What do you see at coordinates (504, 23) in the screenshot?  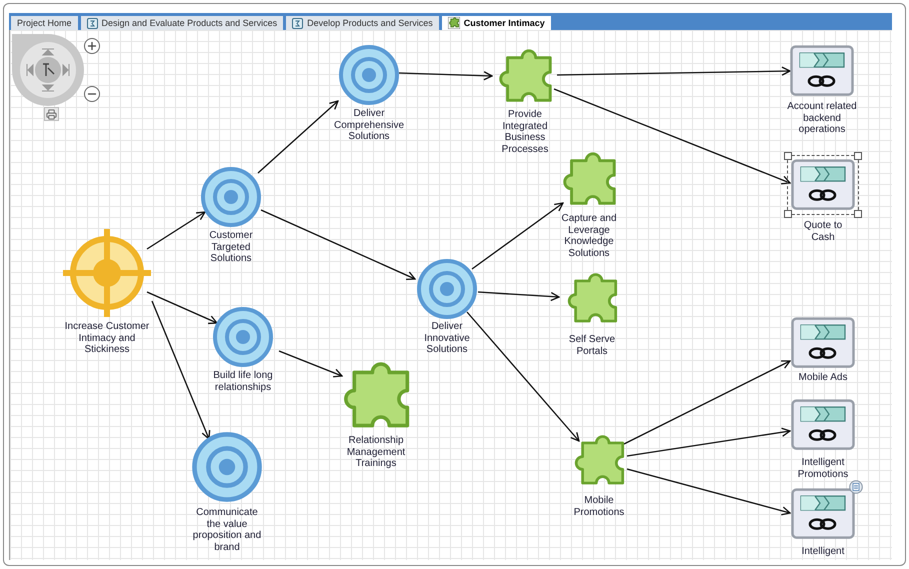 I see `tab-label: Customer Intimacy` at bounding box center [504, 23].